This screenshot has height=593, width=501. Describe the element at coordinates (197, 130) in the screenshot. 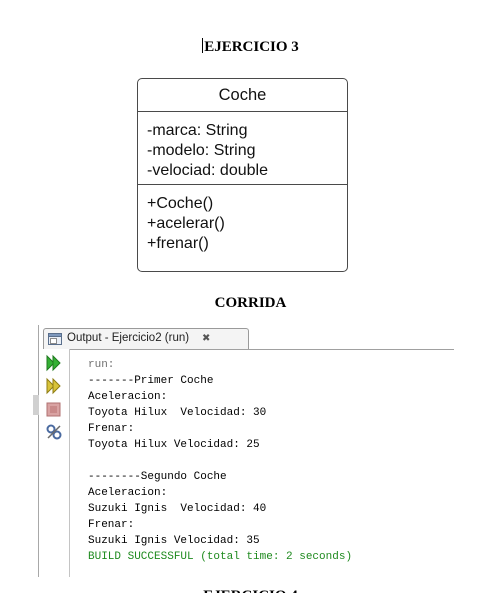

I see `uml-attribute: -marca: String` at that location.